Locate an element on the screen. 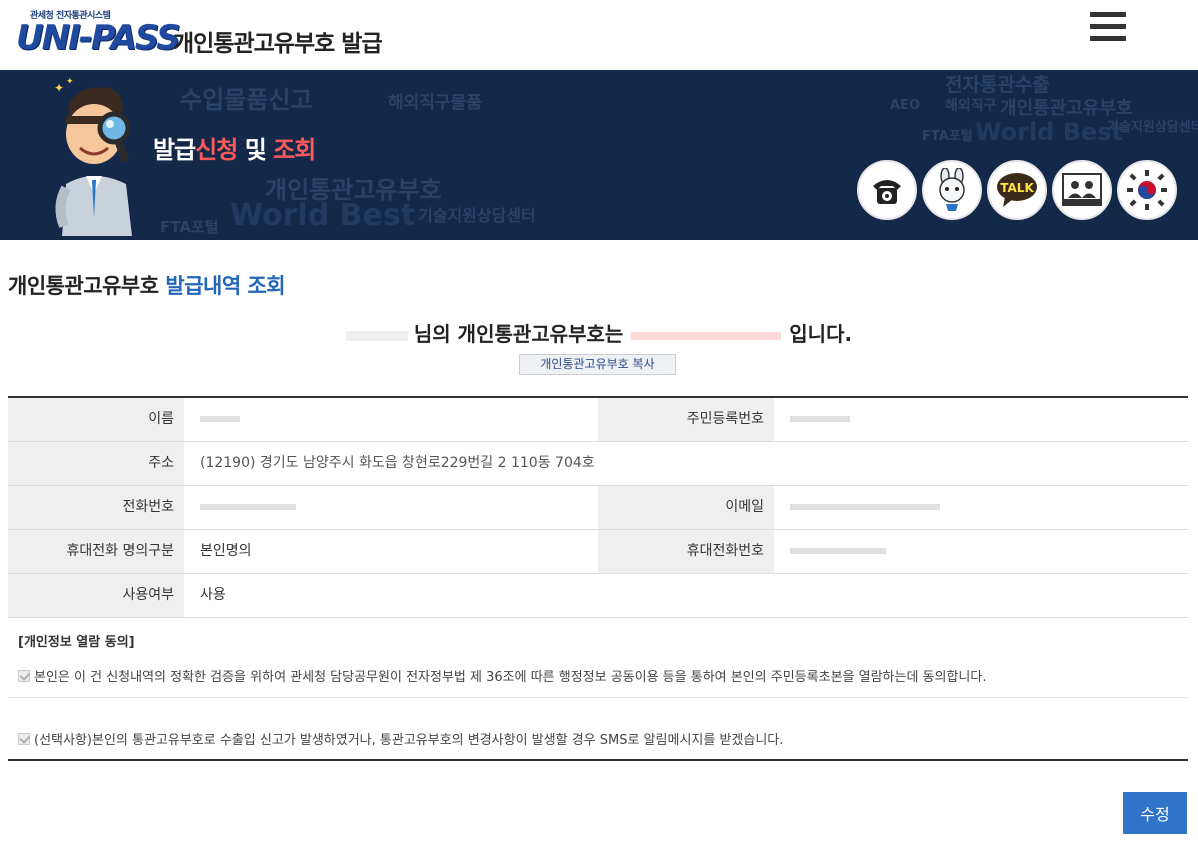 This screenshot has width=1198, height=842. kakao-talk-icon: TALK is located at coordinates (1017, 190).